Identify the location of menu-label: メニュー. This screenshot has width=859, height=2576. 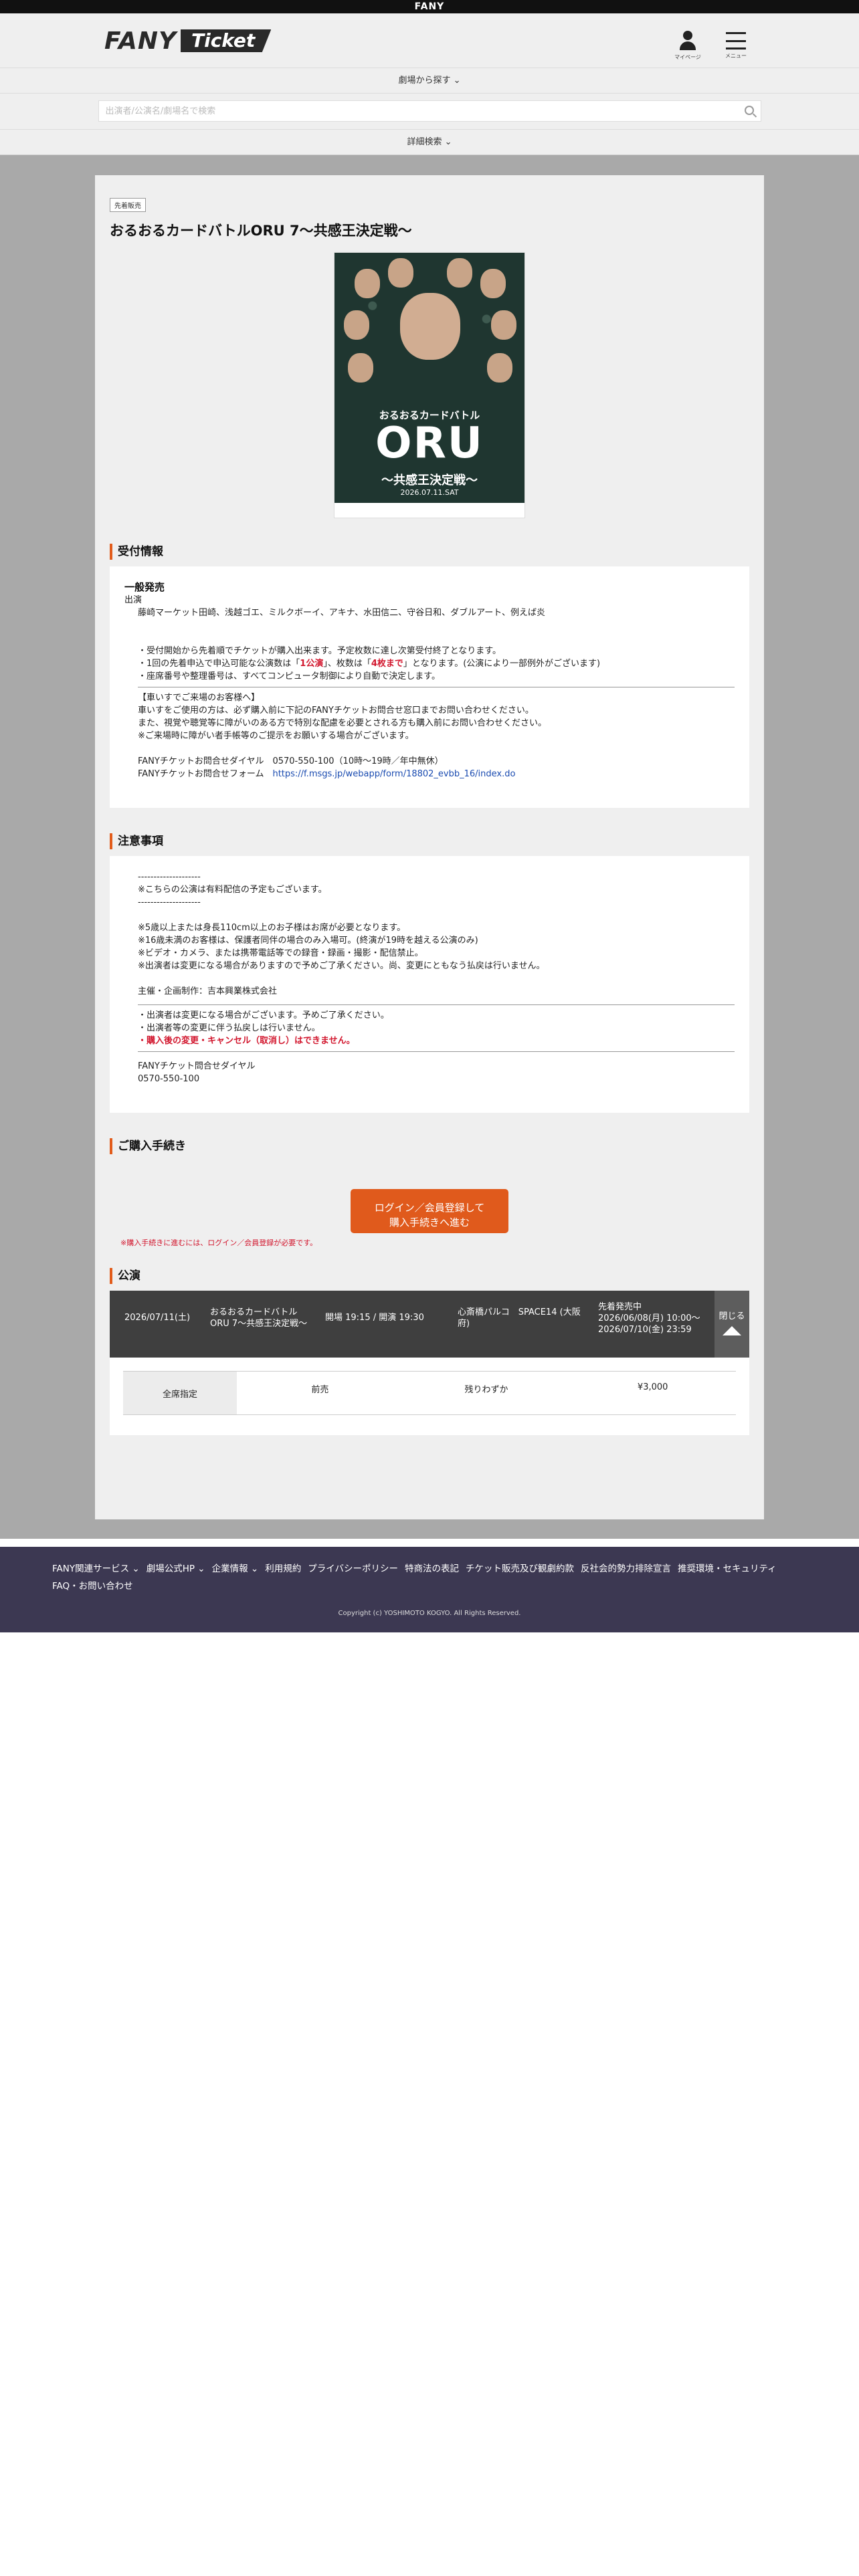
(736, 56).